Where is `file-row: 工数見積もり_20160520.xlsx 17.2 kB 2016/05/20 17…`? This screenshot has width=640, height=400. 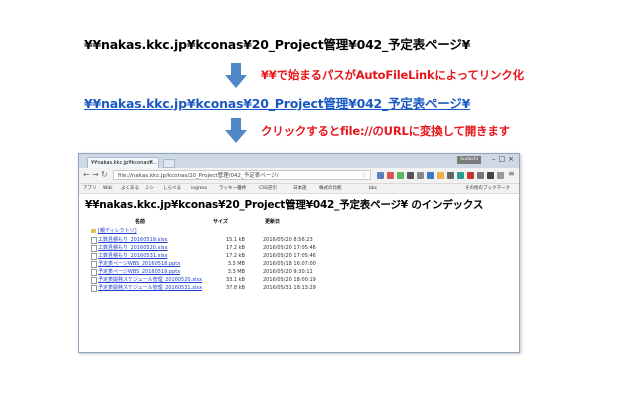 file-row: 工数見積もり_20160520.xlsx 17.2 kB 2016/05/20 17… is located at coordinates (211, 248).